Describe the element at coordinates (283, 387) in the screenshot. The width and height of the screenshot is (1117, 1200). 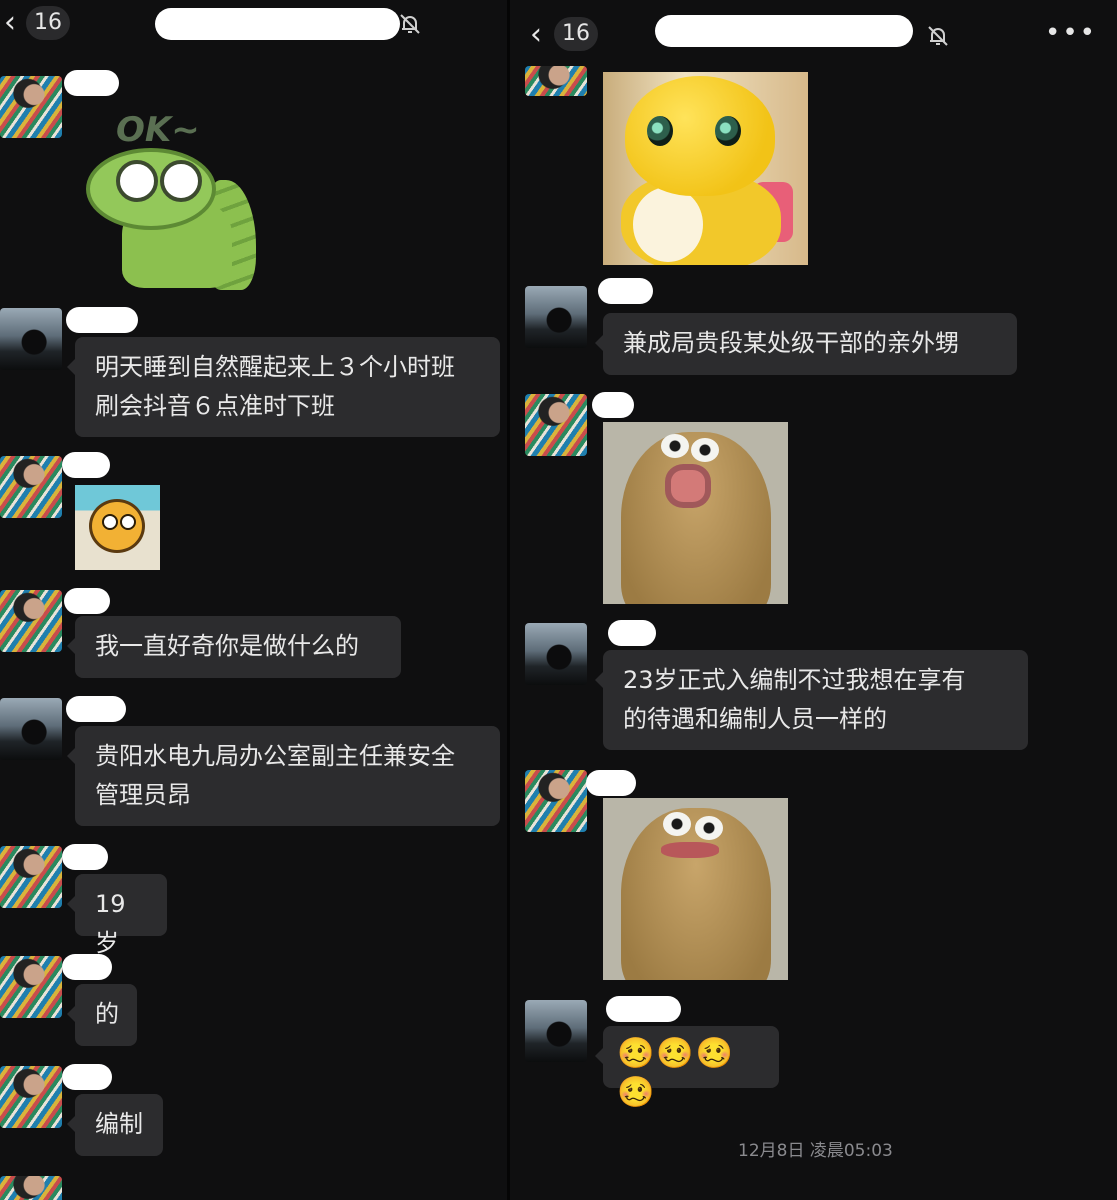
I see `message-bubble: 明天睡到自然醒起来上３个小时班 刷会抖音６点准时下班` at that location.